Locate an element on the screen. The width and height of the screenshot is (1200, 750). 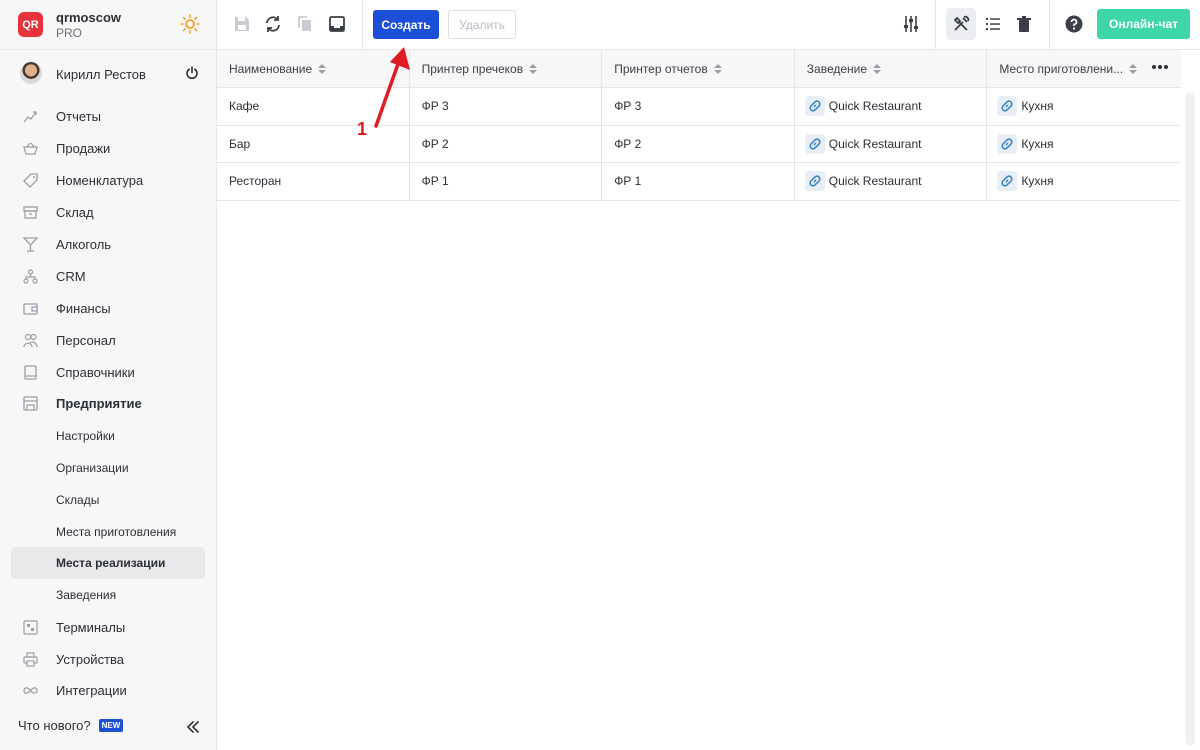
nav-item-staff: Персонал is located at coordinates (108, 340).